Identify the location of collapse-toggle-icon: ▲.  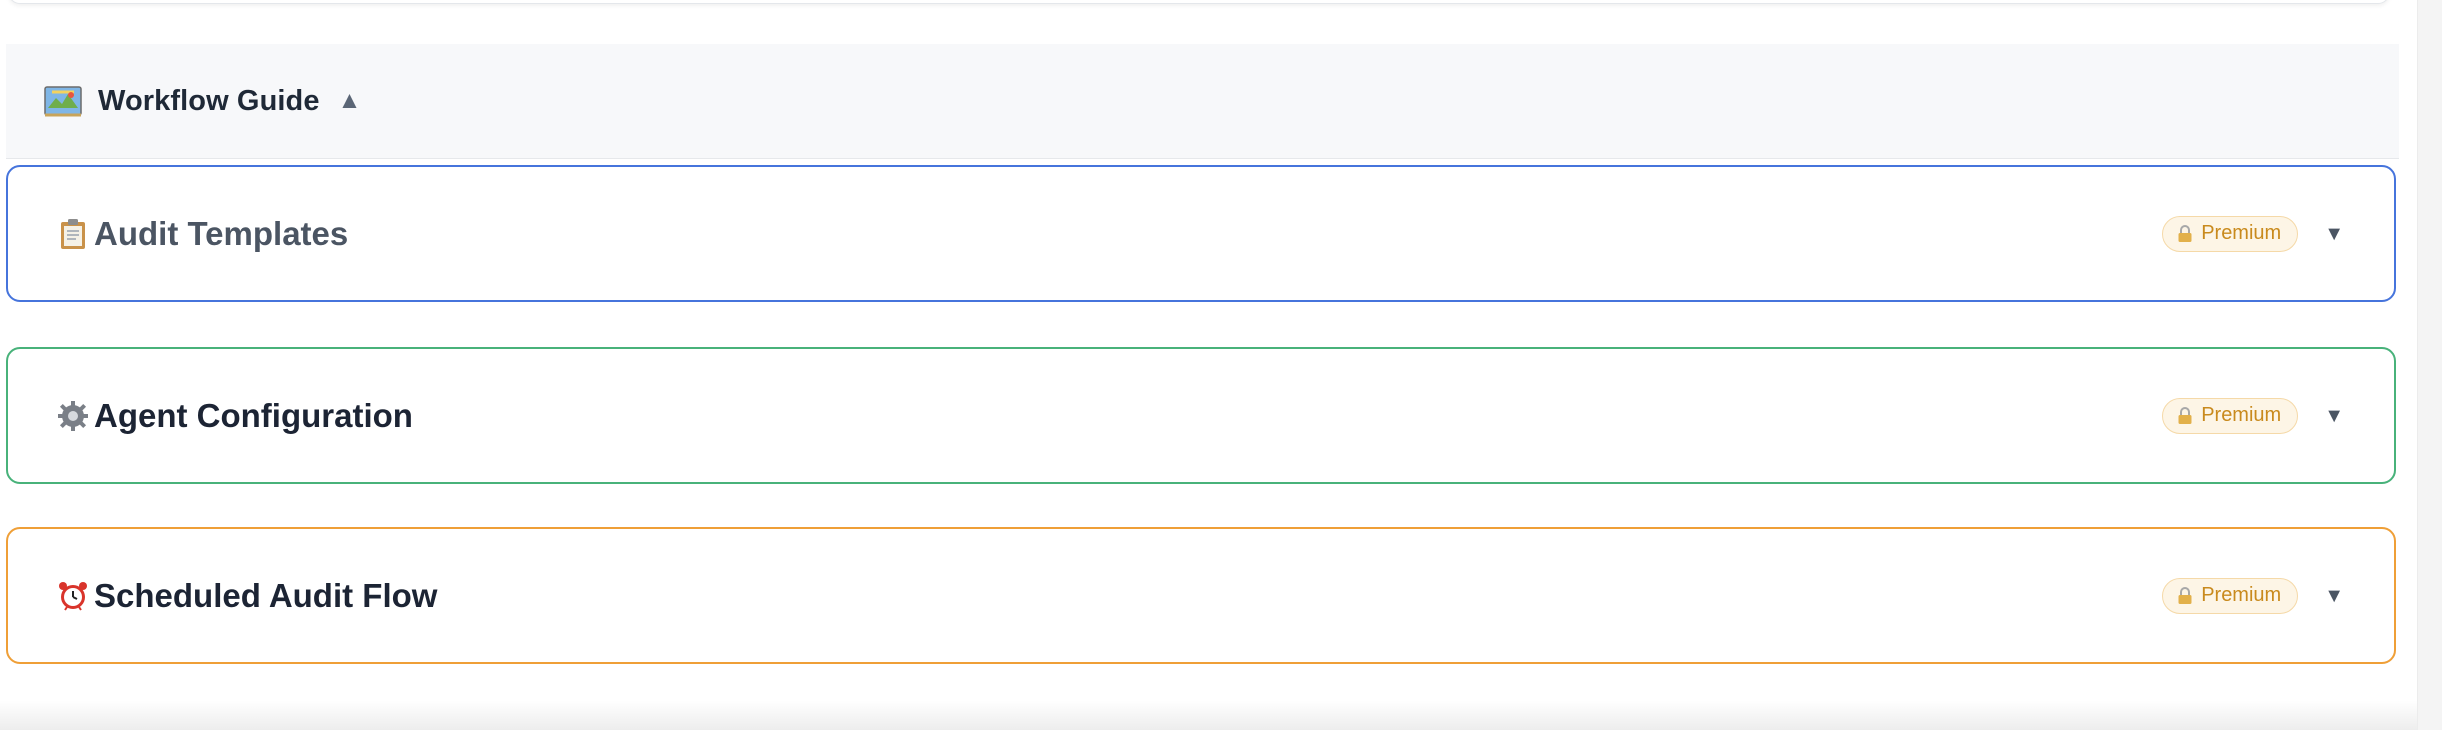
(350, 101).